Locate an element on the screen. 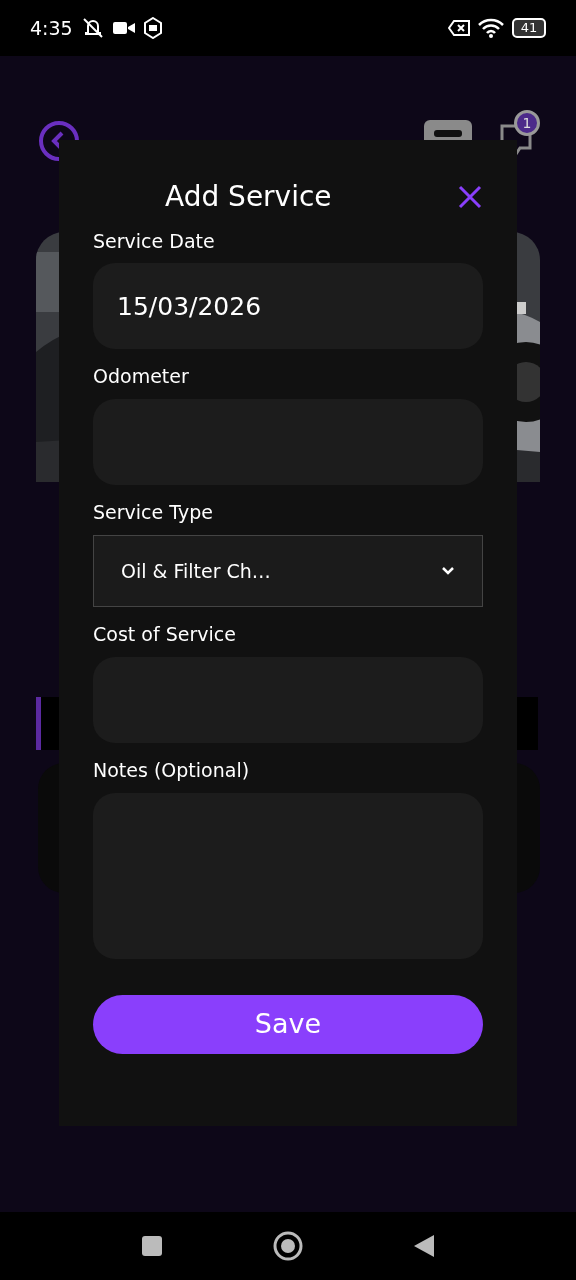 The image size is (576, 1280). dialog-title: Add Service is located at coordinates (248, 197).